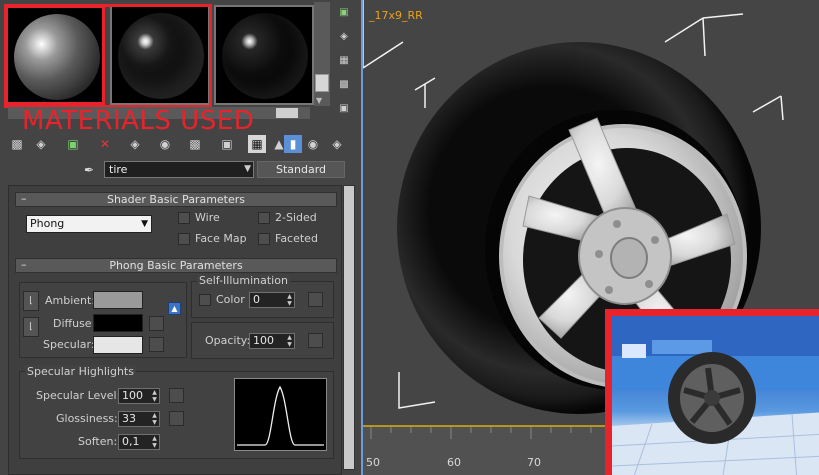  I want to click on get-material-icon: ▩, so click(17, 144).